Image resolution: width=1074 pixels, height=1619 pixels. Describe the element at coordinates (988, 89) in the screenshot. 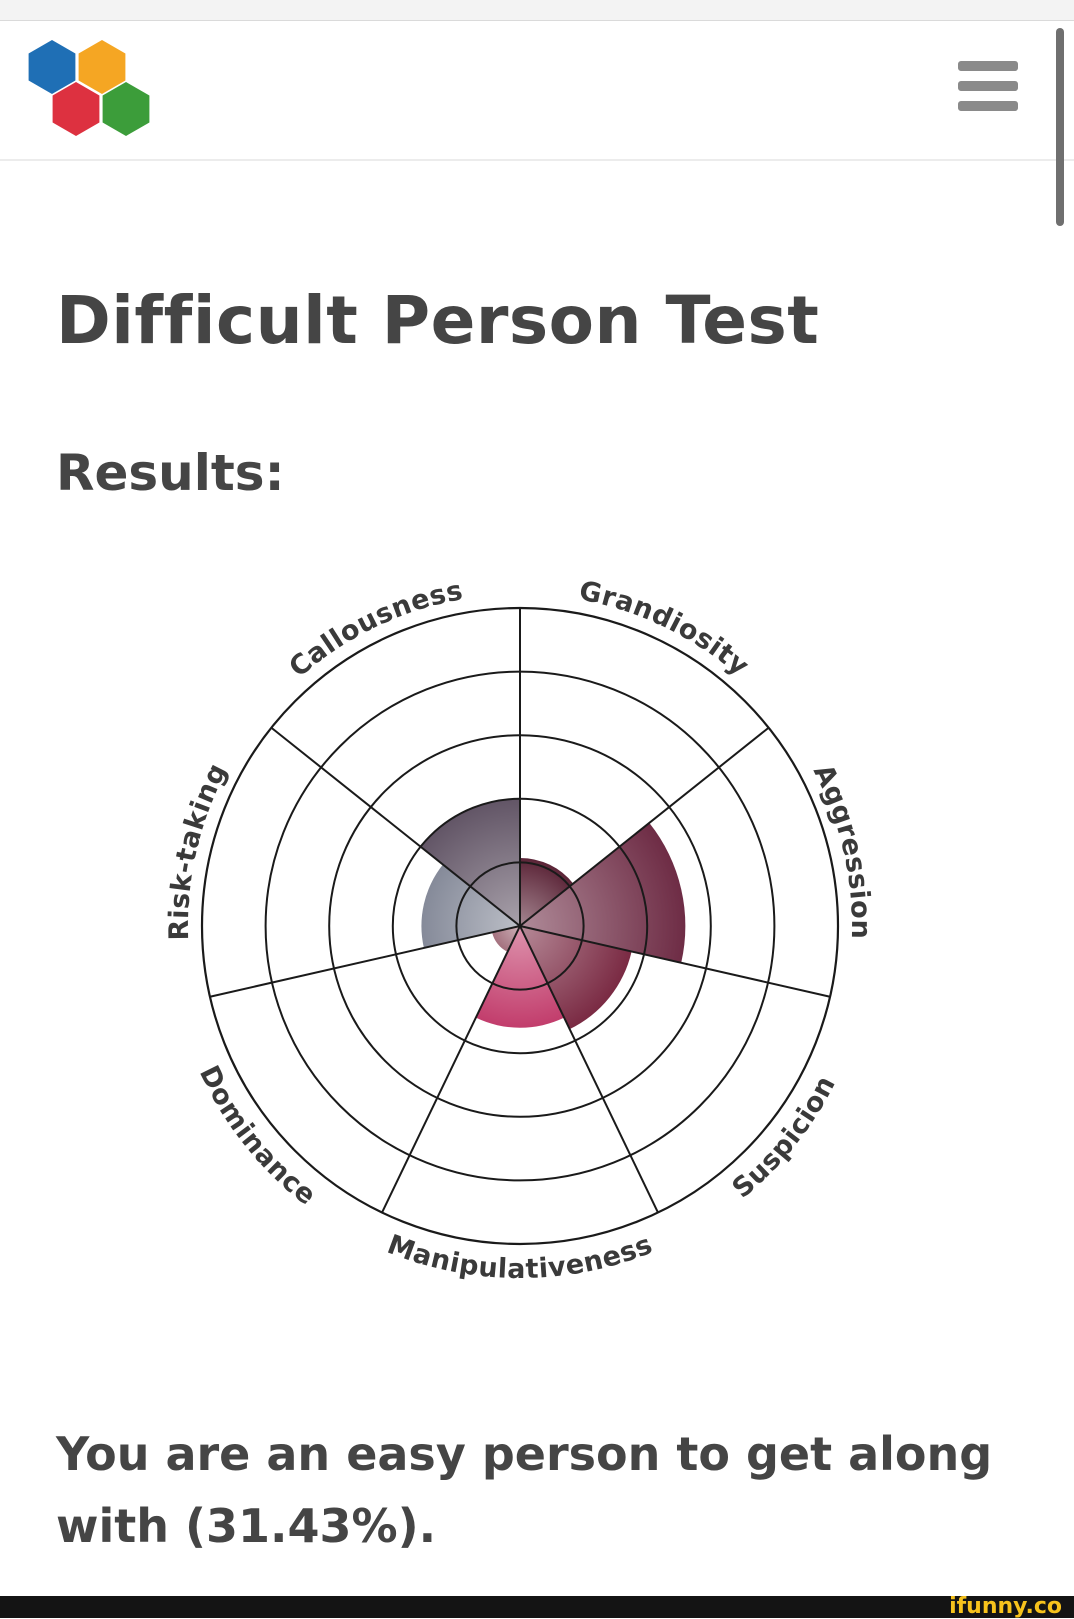

I see `hamburger-menu-icon` at that location.